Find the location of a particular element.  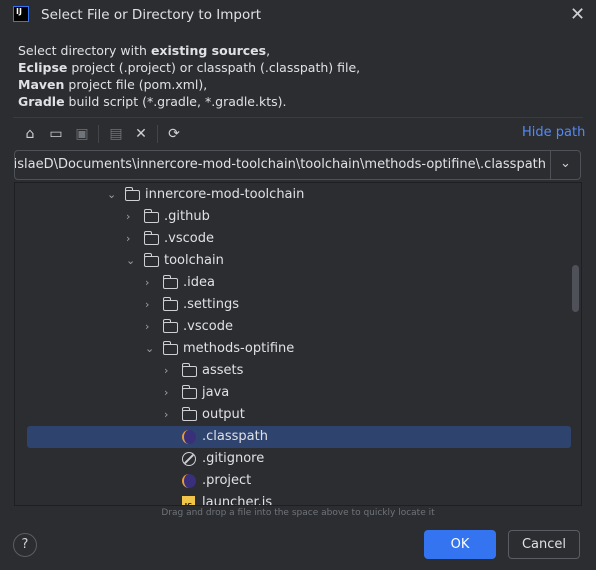

tree-item: › .settings is located at coordinates (299, 305).